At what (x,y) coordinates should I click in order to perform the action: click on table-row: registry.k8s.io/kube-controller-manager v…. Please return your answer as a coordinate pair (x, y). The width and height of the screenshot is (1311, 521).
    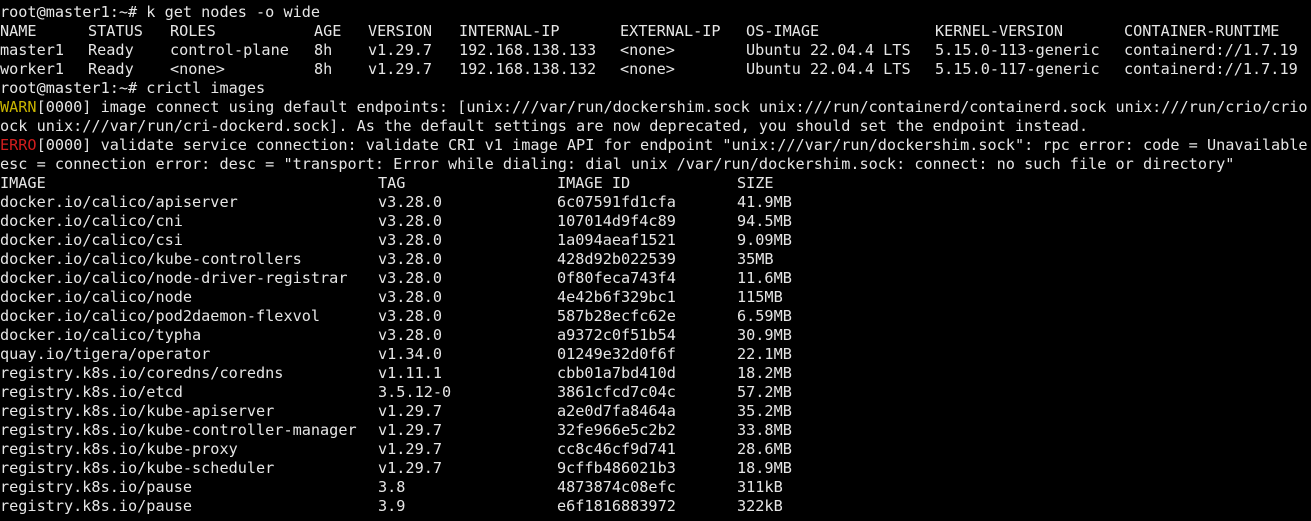
    Looking at the image, I should click on (655, 430).